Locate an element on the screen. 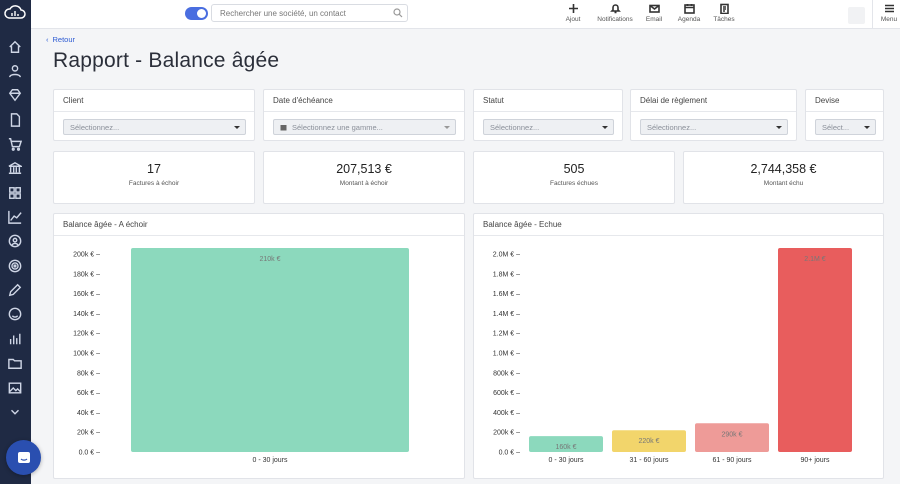  chevron-left-icon: ‹ is located at coordinates (47, 39).